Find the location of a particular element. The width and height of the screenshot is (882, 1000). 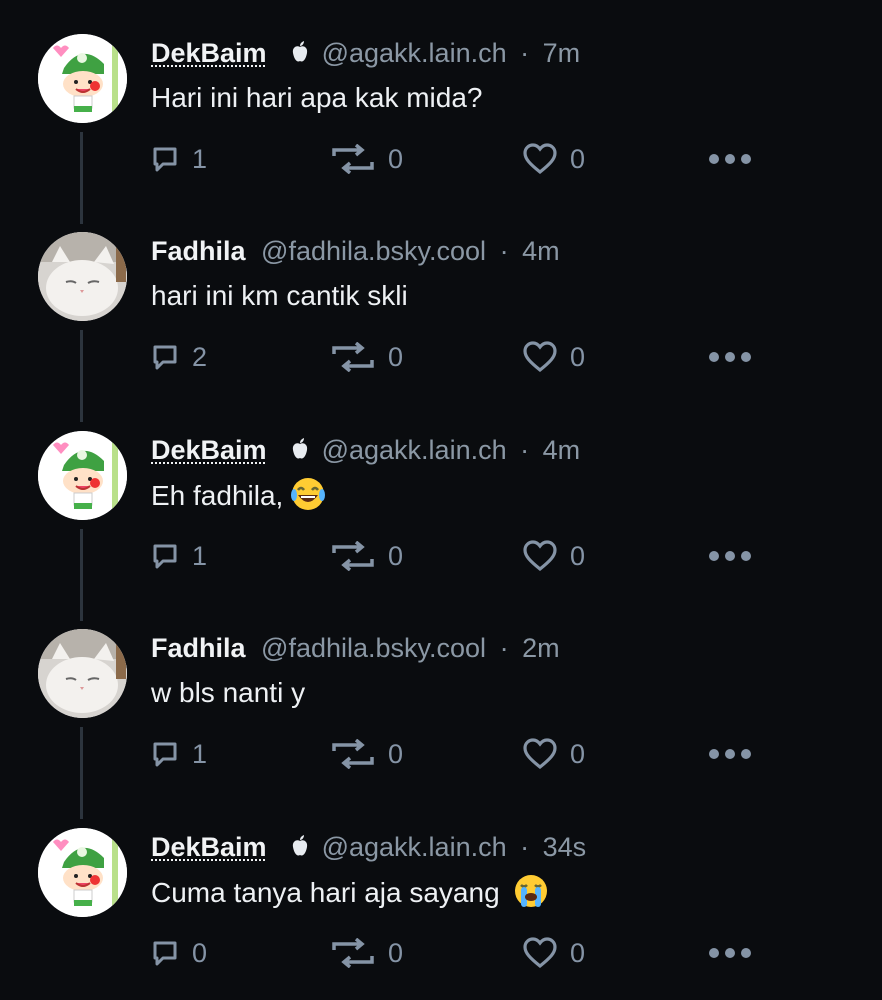

post-time: 34s is located at coordinates (565, 847).